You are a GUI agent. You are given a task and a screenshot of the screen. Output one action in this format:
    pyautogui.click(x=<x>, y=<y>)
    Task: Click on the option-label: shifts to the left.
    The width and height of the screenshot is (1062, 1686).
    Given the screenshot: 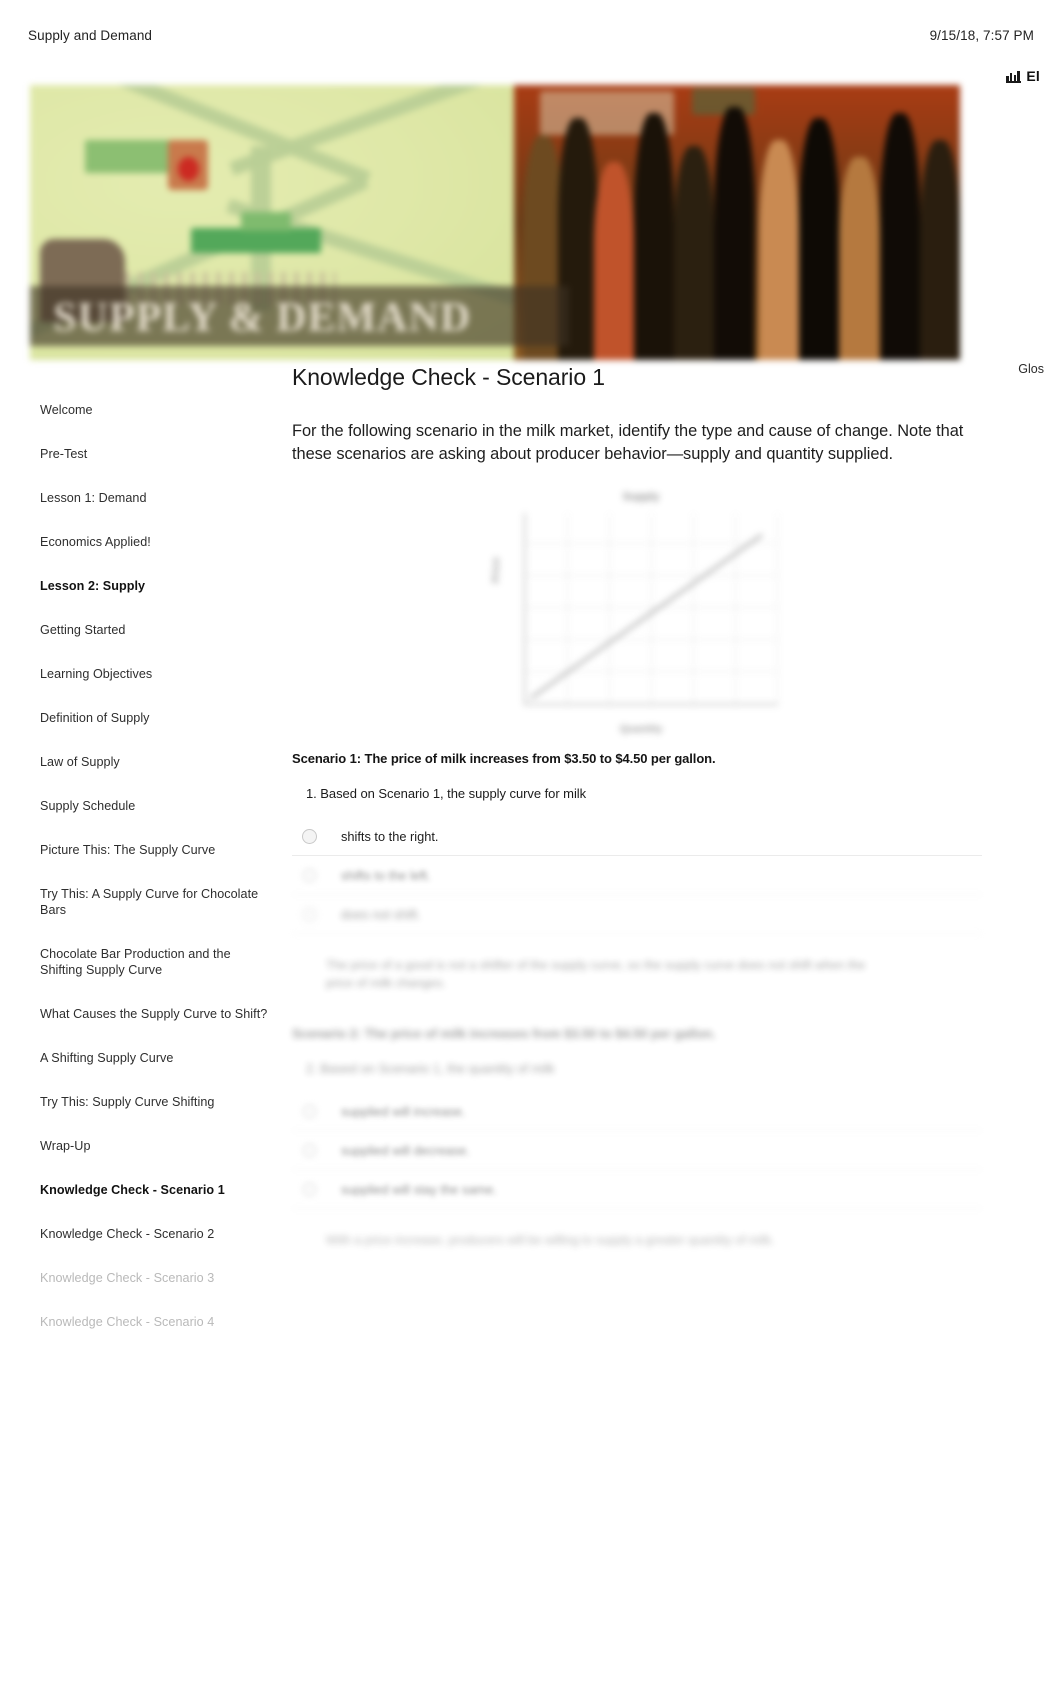 What is the action you would take?
    pyautogui.click(x=386, y=875)
    